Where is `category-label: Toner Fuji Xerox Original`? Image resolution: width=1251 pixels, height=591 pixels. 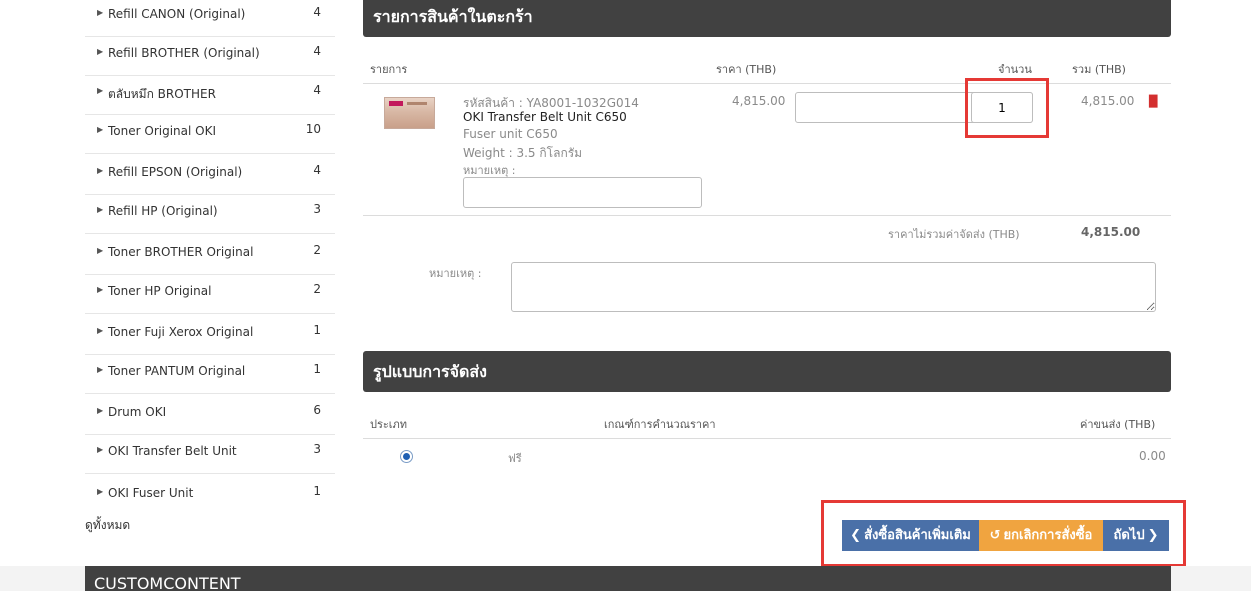
category-label: Toner Fuji Xerox Original is located at coordinates (181, 332).